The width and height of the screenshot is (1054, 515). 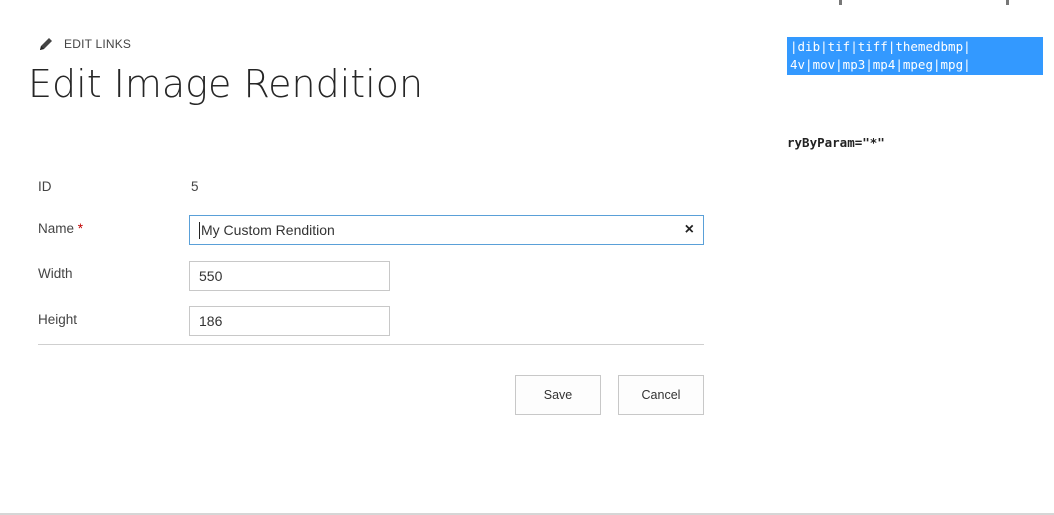 What do you see at coordinates (45, 186) in the screenshot?
I see `id-label: ID` at bounding box center [45, 186].